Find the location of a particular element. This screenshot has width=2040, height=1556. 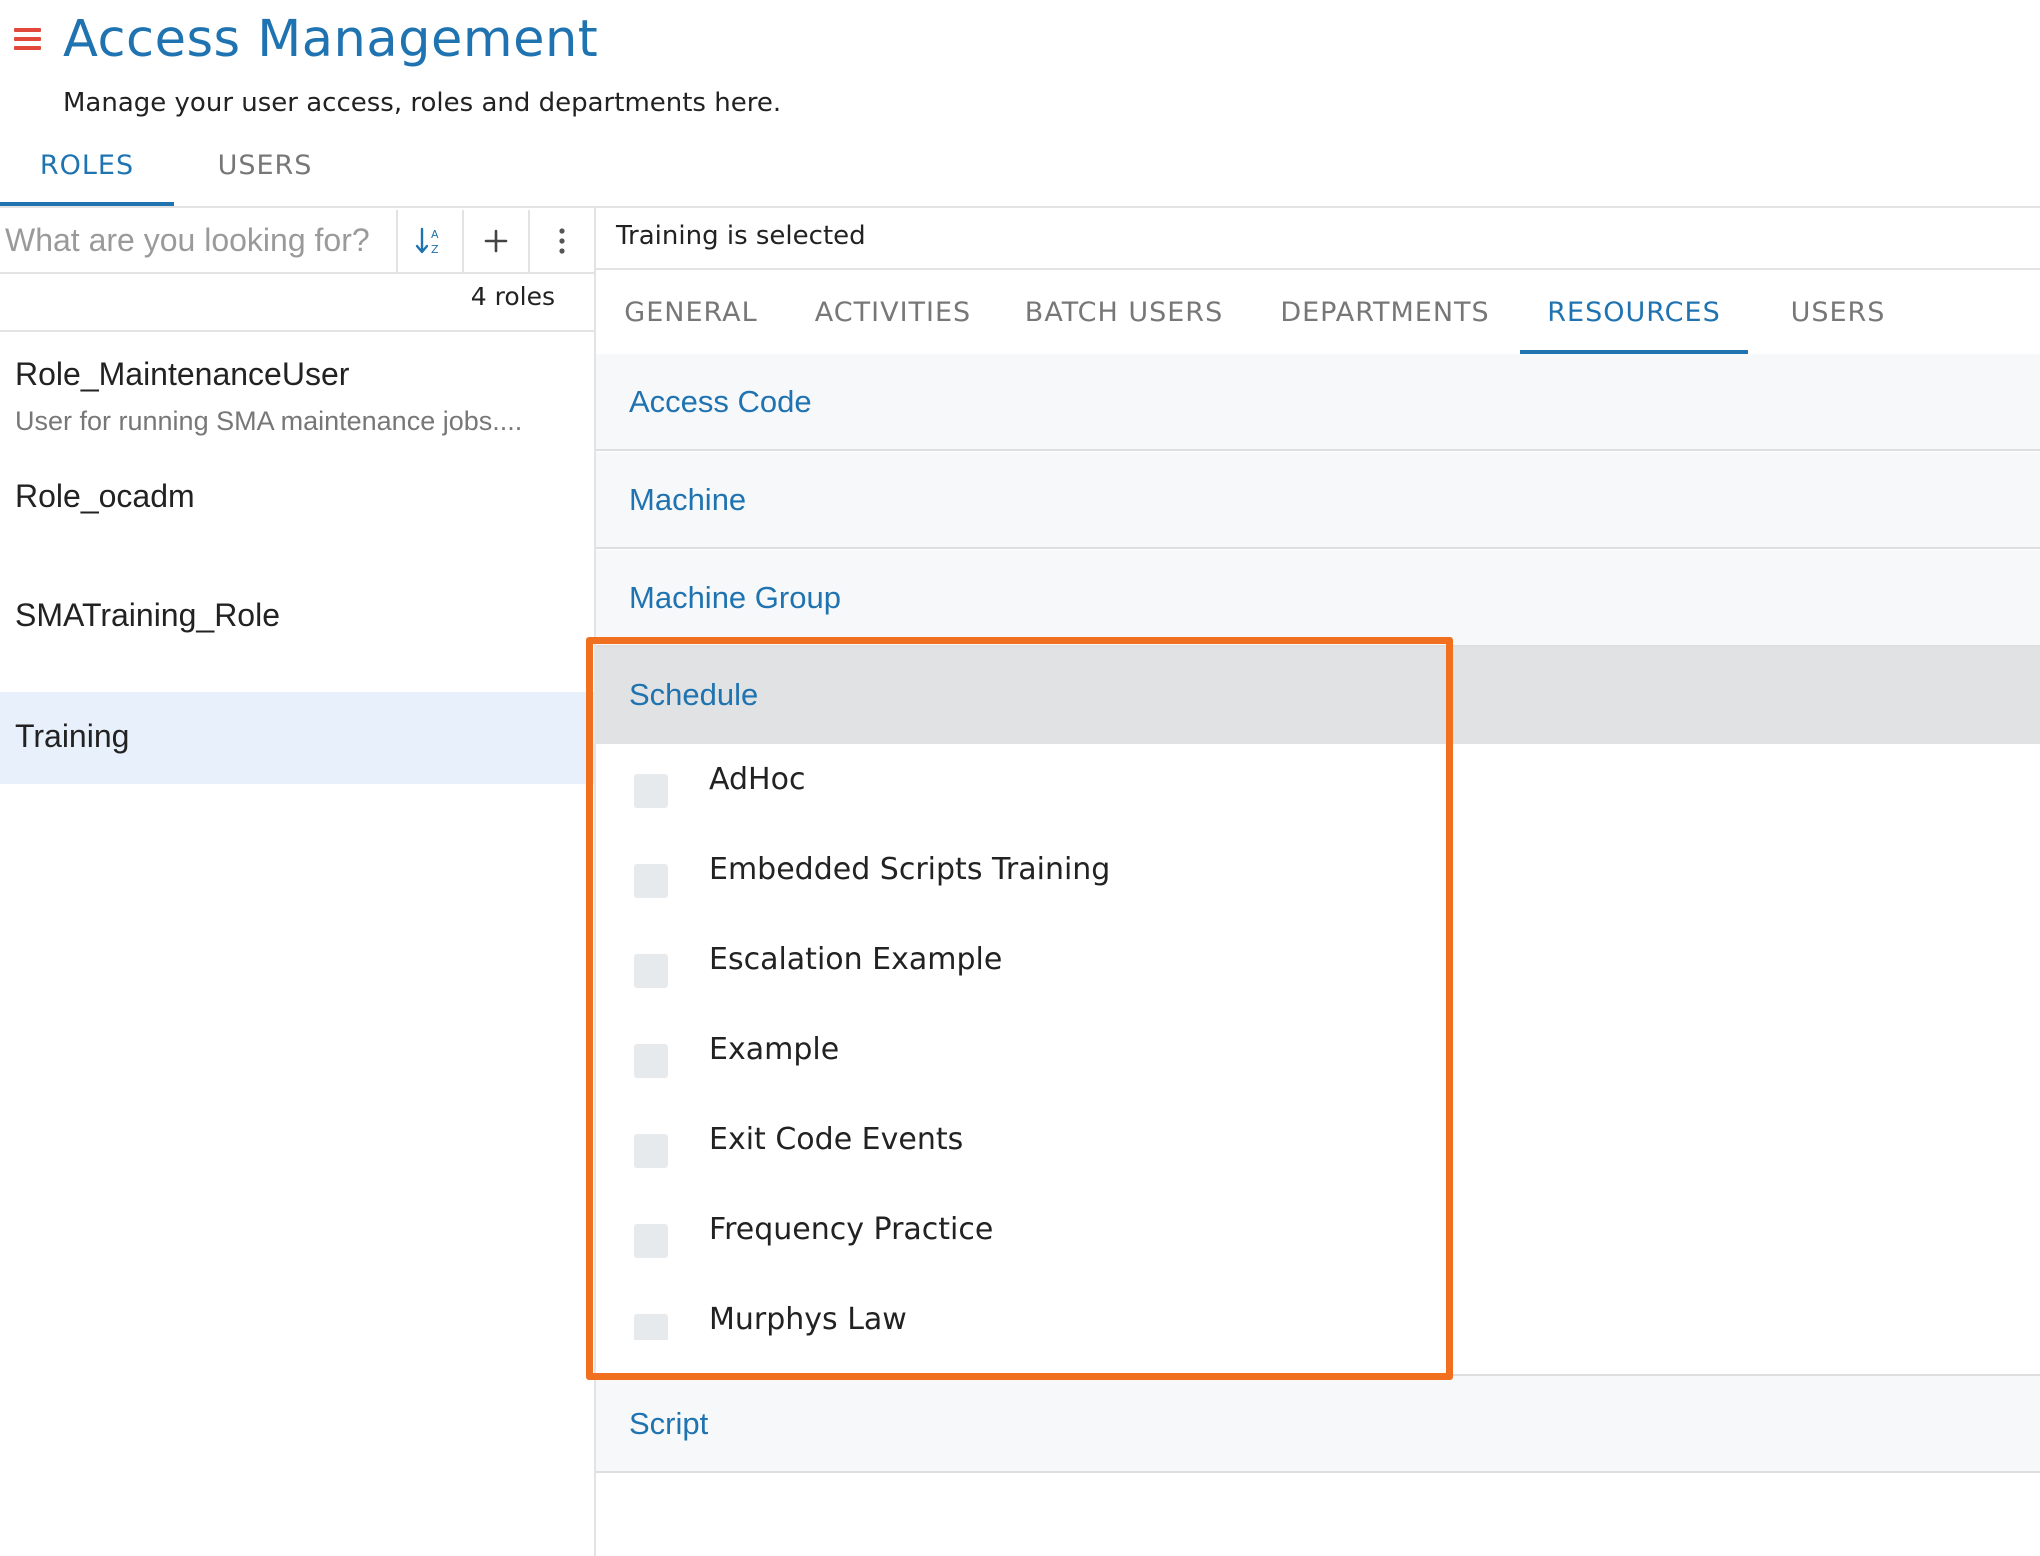

plus-icon is located at coordinates (496, 241).